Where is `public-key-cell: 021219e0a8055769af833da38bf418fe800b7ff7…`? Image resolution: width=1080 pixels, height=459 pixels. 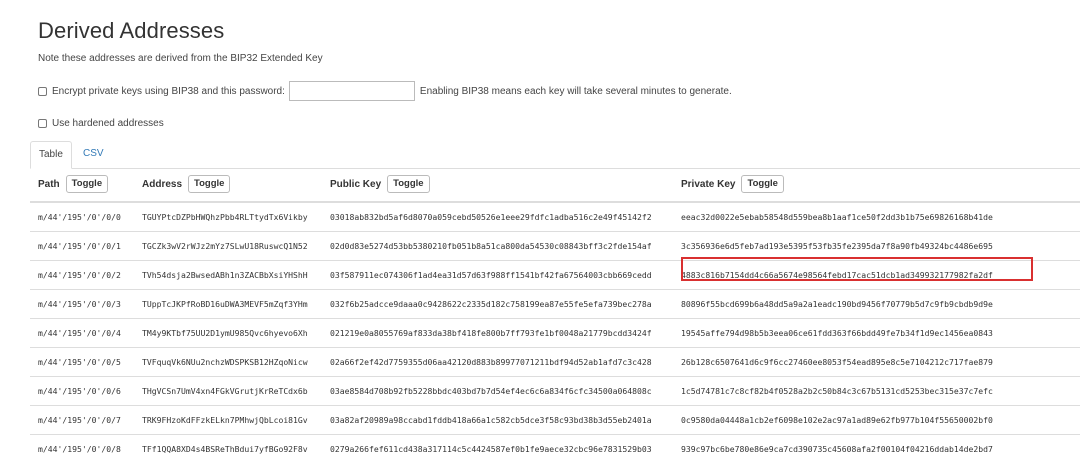
public-key-cell: 021219e0a8055769af833da38bf418fe800b7ff7… is located at coordinates (491, 333).